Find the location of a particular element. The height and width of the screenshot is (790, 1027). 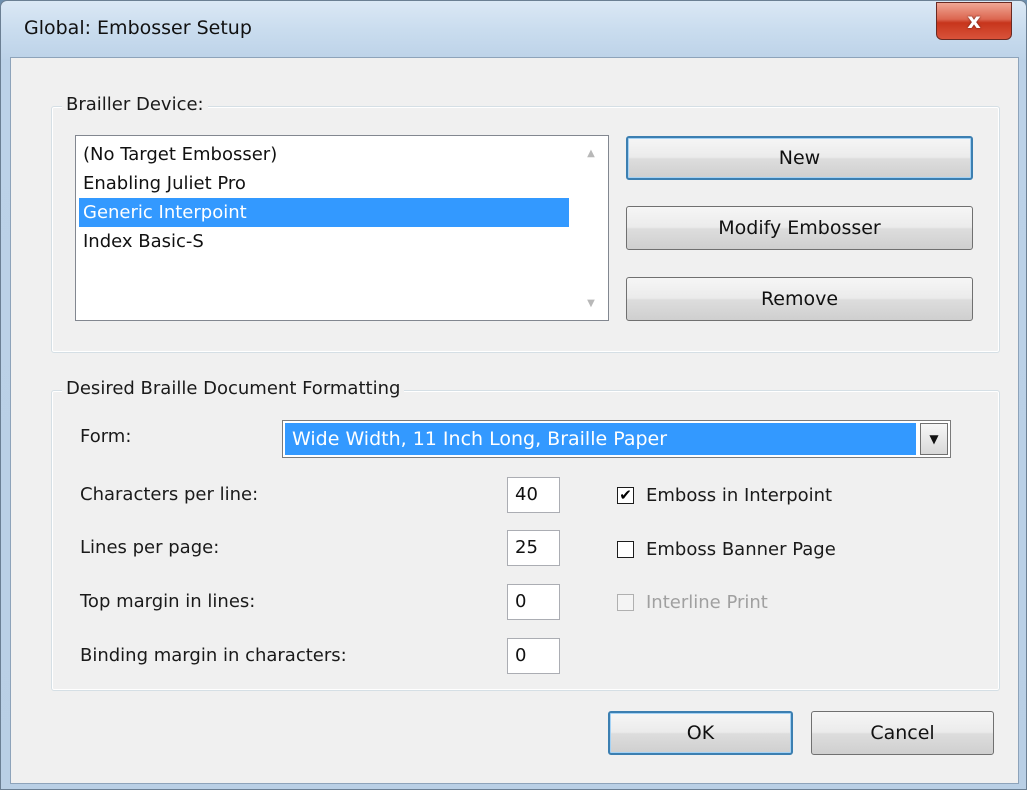

ok-button-label: OK is located at coordinates (700, 733).